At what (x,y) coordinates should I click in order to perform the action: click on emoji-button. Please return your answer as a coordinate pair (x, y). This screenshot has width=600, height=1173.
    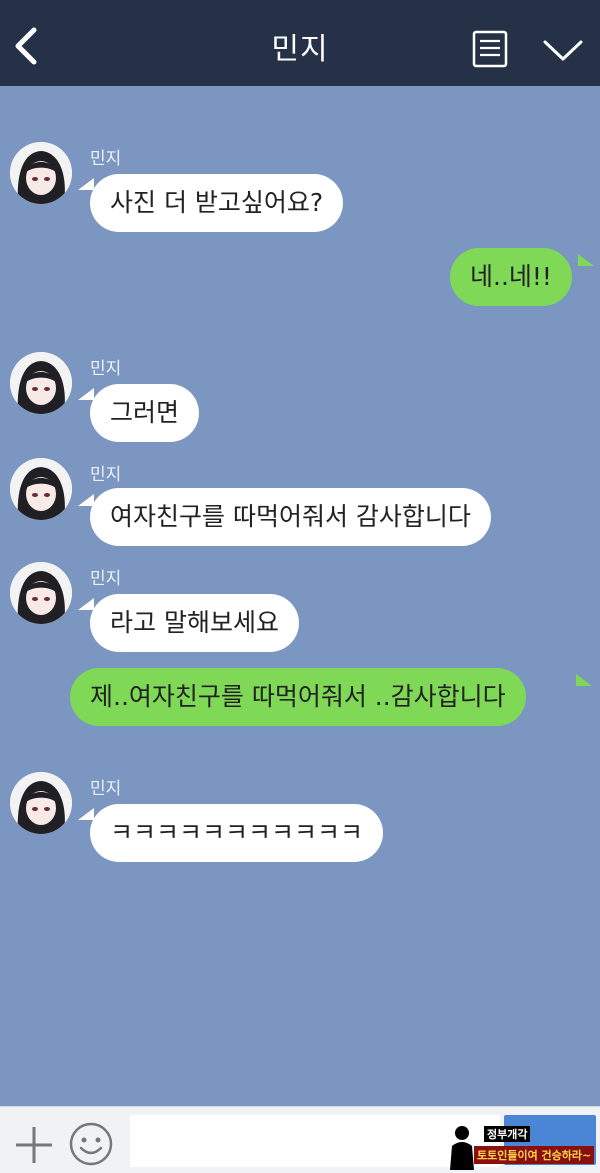
    Looking at the image, I should click on (91, 1144).